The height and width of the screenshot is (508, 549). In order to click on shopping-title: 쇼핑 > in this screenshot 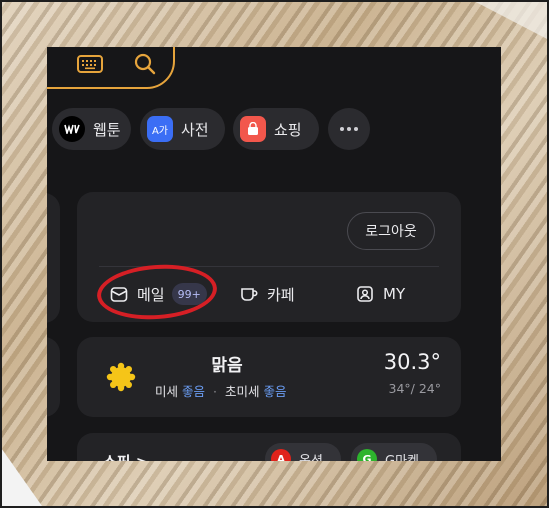, I will do `click(125, 456)`.